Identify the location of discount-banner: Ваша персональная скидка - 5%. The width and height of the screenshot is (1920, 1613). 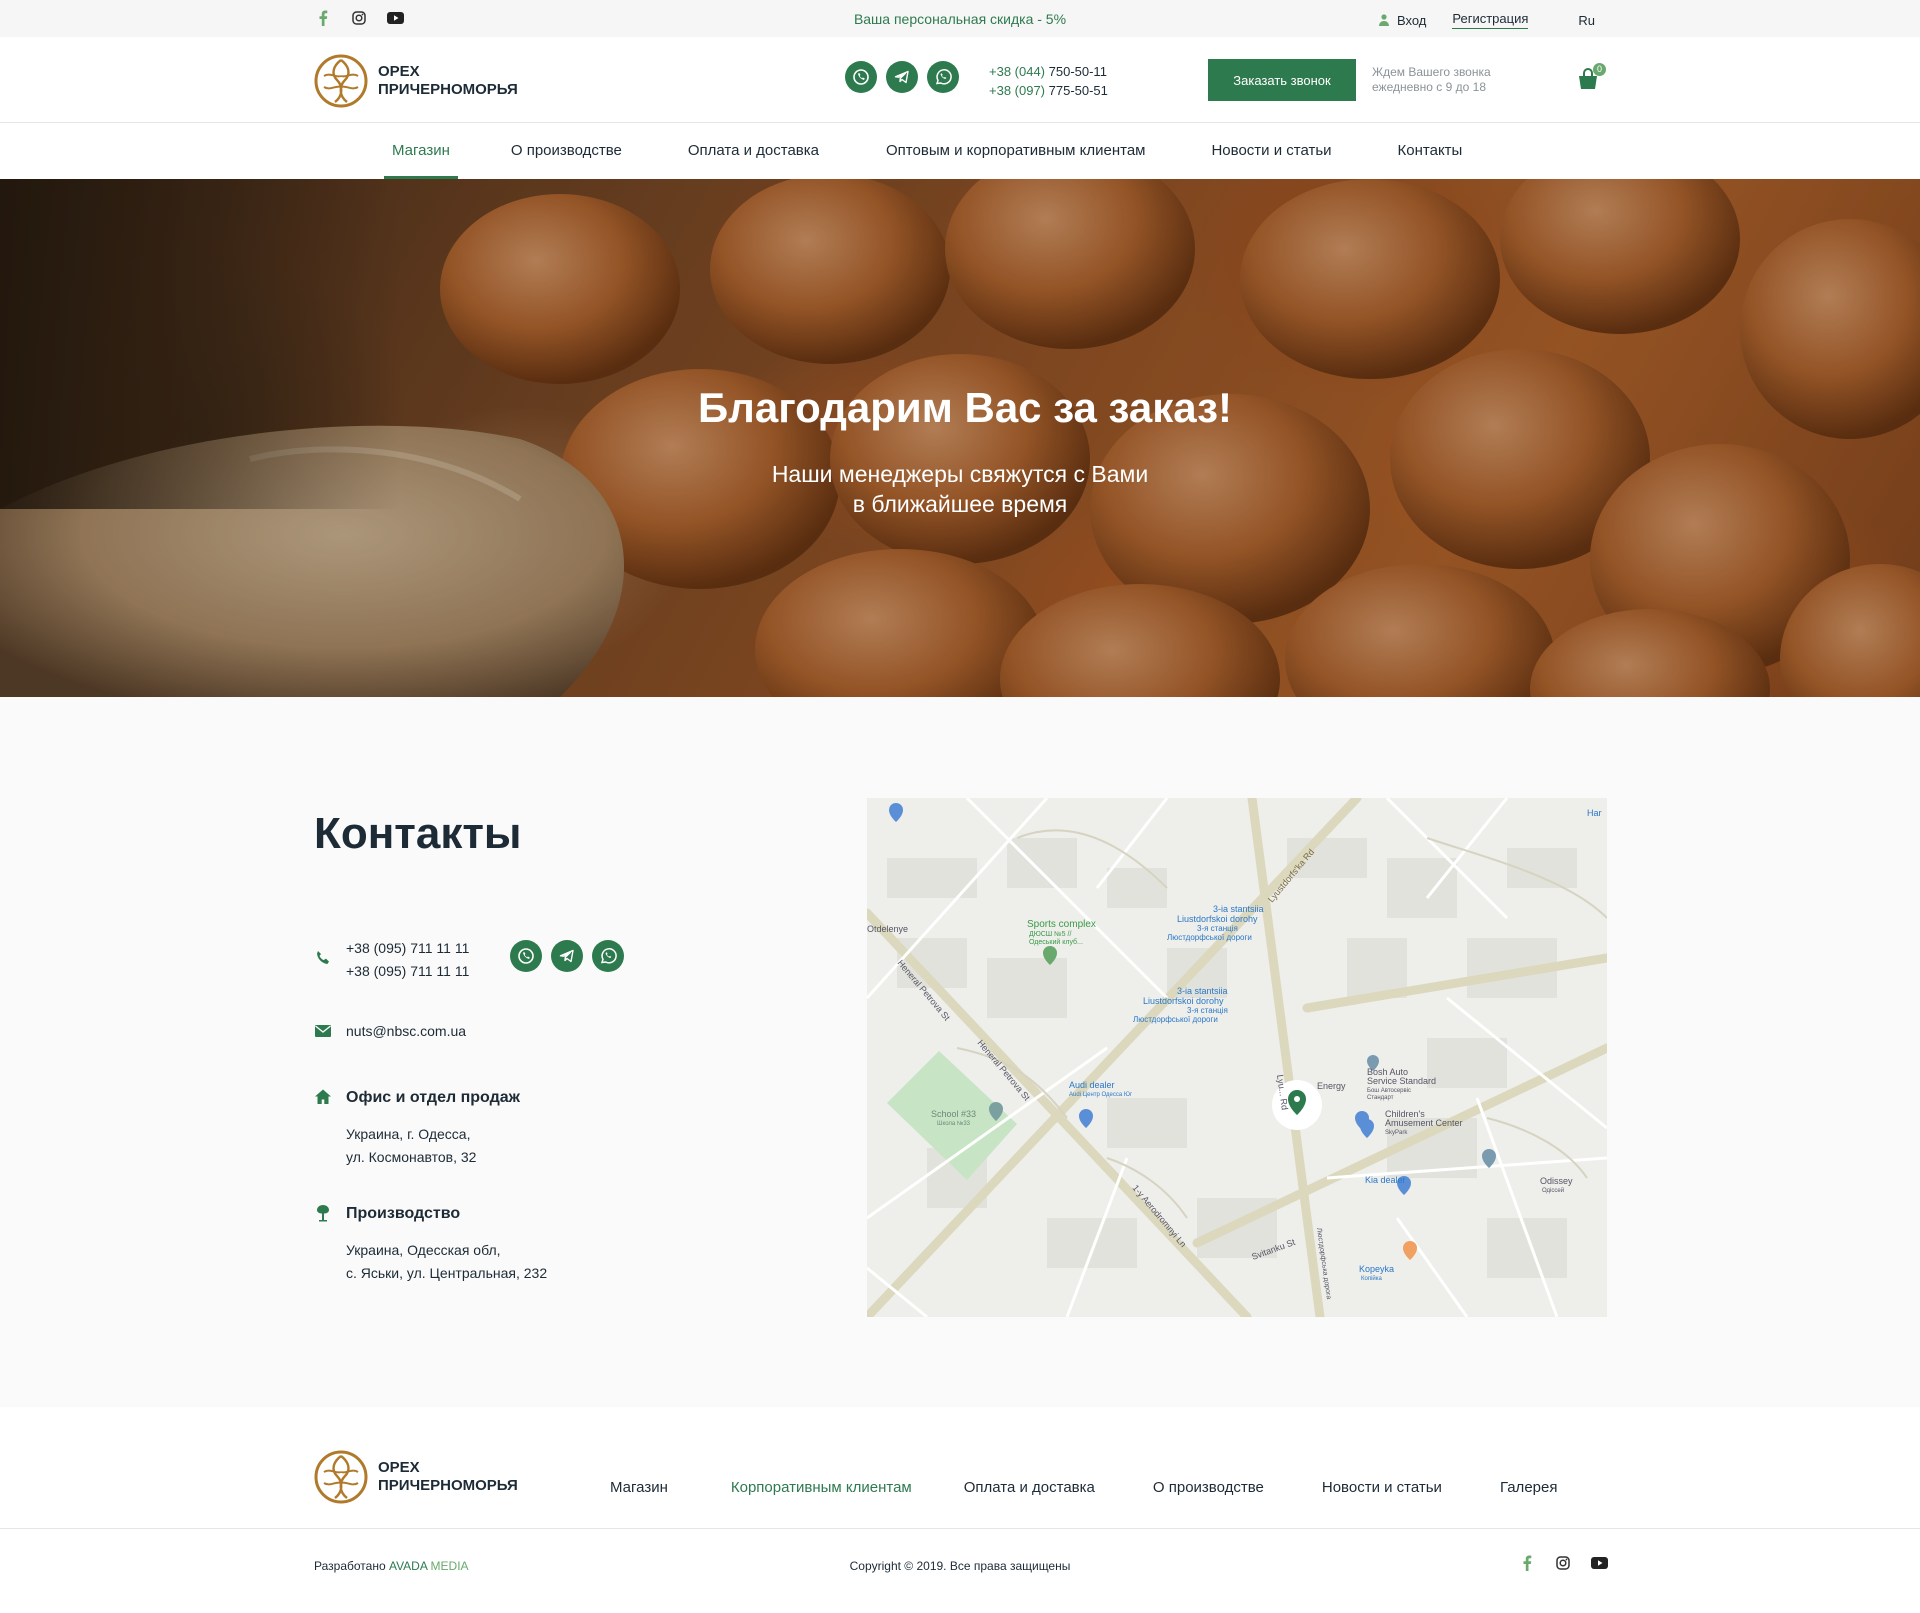
(960, 19).